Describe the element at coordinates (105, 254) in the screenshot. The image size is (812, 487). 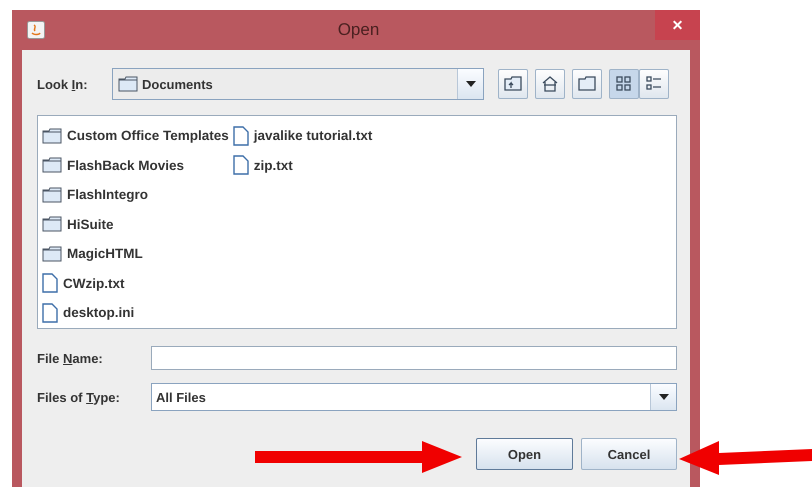
I see `file-name: MagicHTML` at that location.